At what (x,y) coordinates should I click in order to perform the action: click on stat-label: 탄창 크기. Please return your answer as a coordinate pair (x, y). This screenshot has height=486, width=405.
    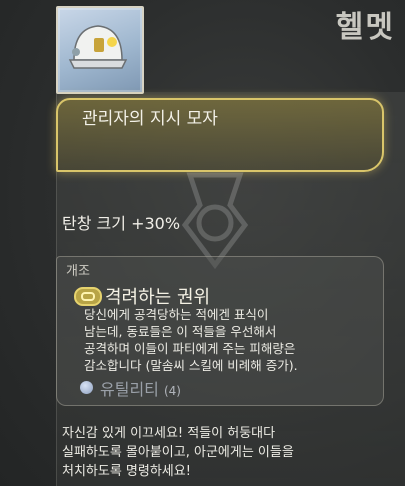
    Looking at the image, I should click on (94, 223).